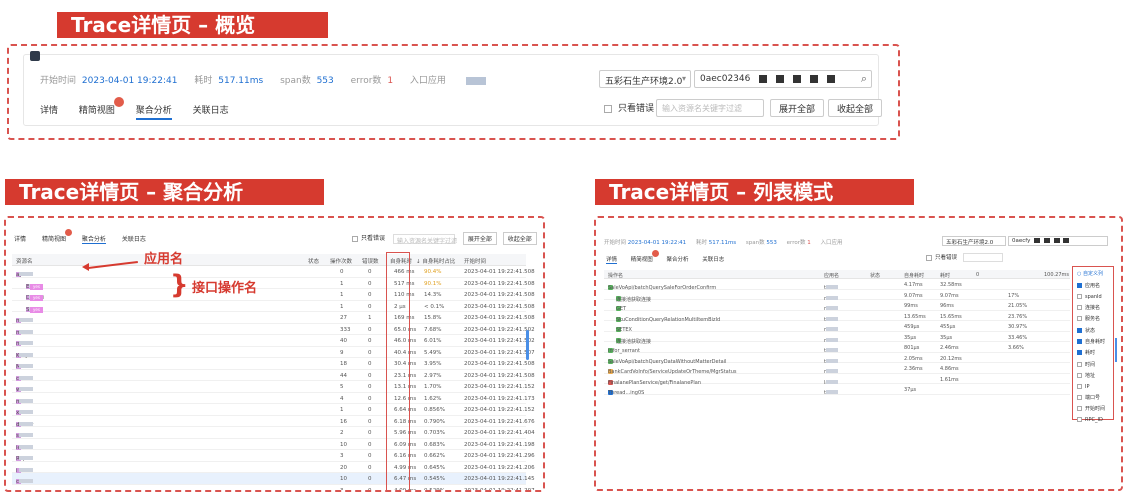 This screenshot has width=1127, height=498. What do you see at coordinates (273, 387) in the screenshot?
I see `table-row: w5013.1 ms1.70%2023-04-01 19:22:41.152` at bounding box center [273, 387].